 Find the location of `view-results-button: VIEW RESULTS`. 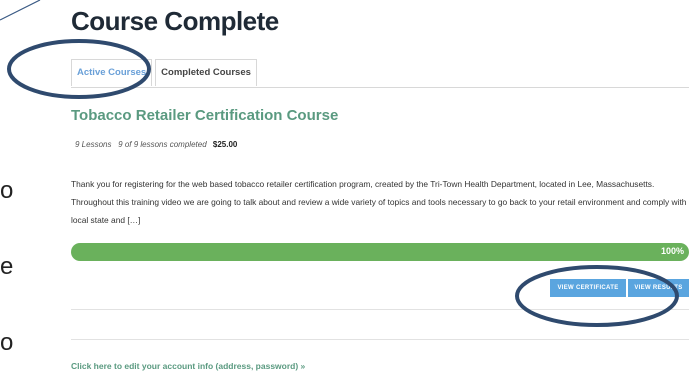

view-results-button: VIEW RESULTS is located at coordinates (658, 288).